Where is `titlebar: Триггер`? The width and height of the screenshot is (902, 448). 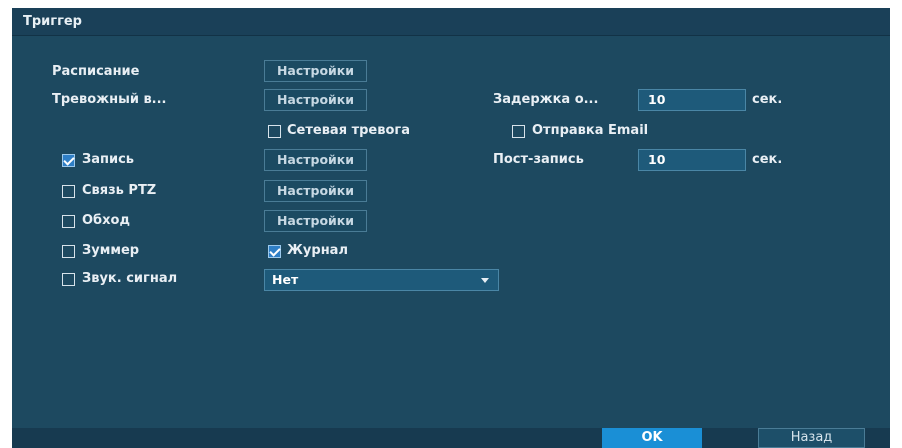
titlebar: Триггер is located at coordinates (451, 22).